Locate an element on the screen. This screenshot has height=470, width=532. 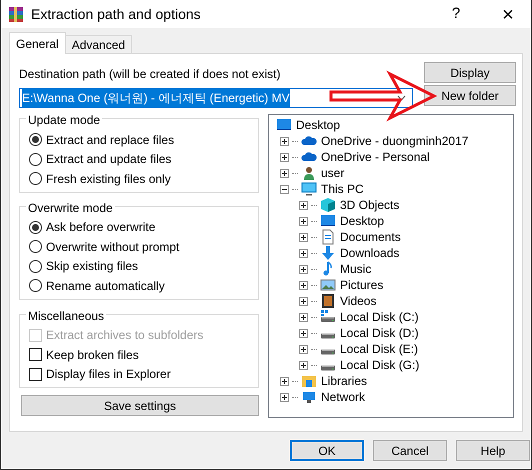
tree-item: Pictures is located at coordinates (362, 285).